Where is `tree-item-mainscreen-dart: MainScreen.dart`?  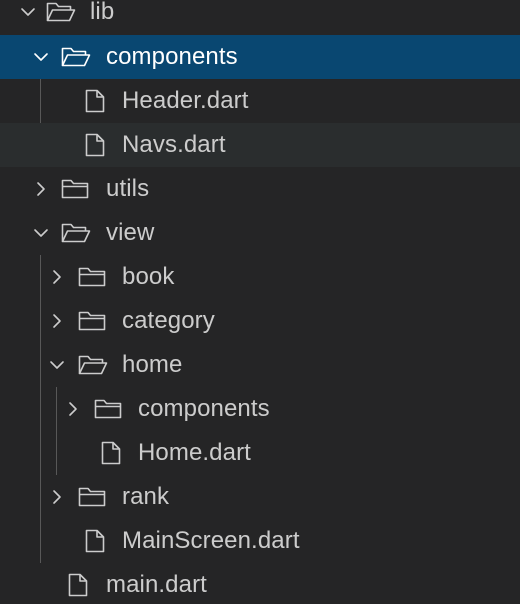
tree-item-mainscreen-dart: MainScreen.dart is located at coordinates (260, 541).